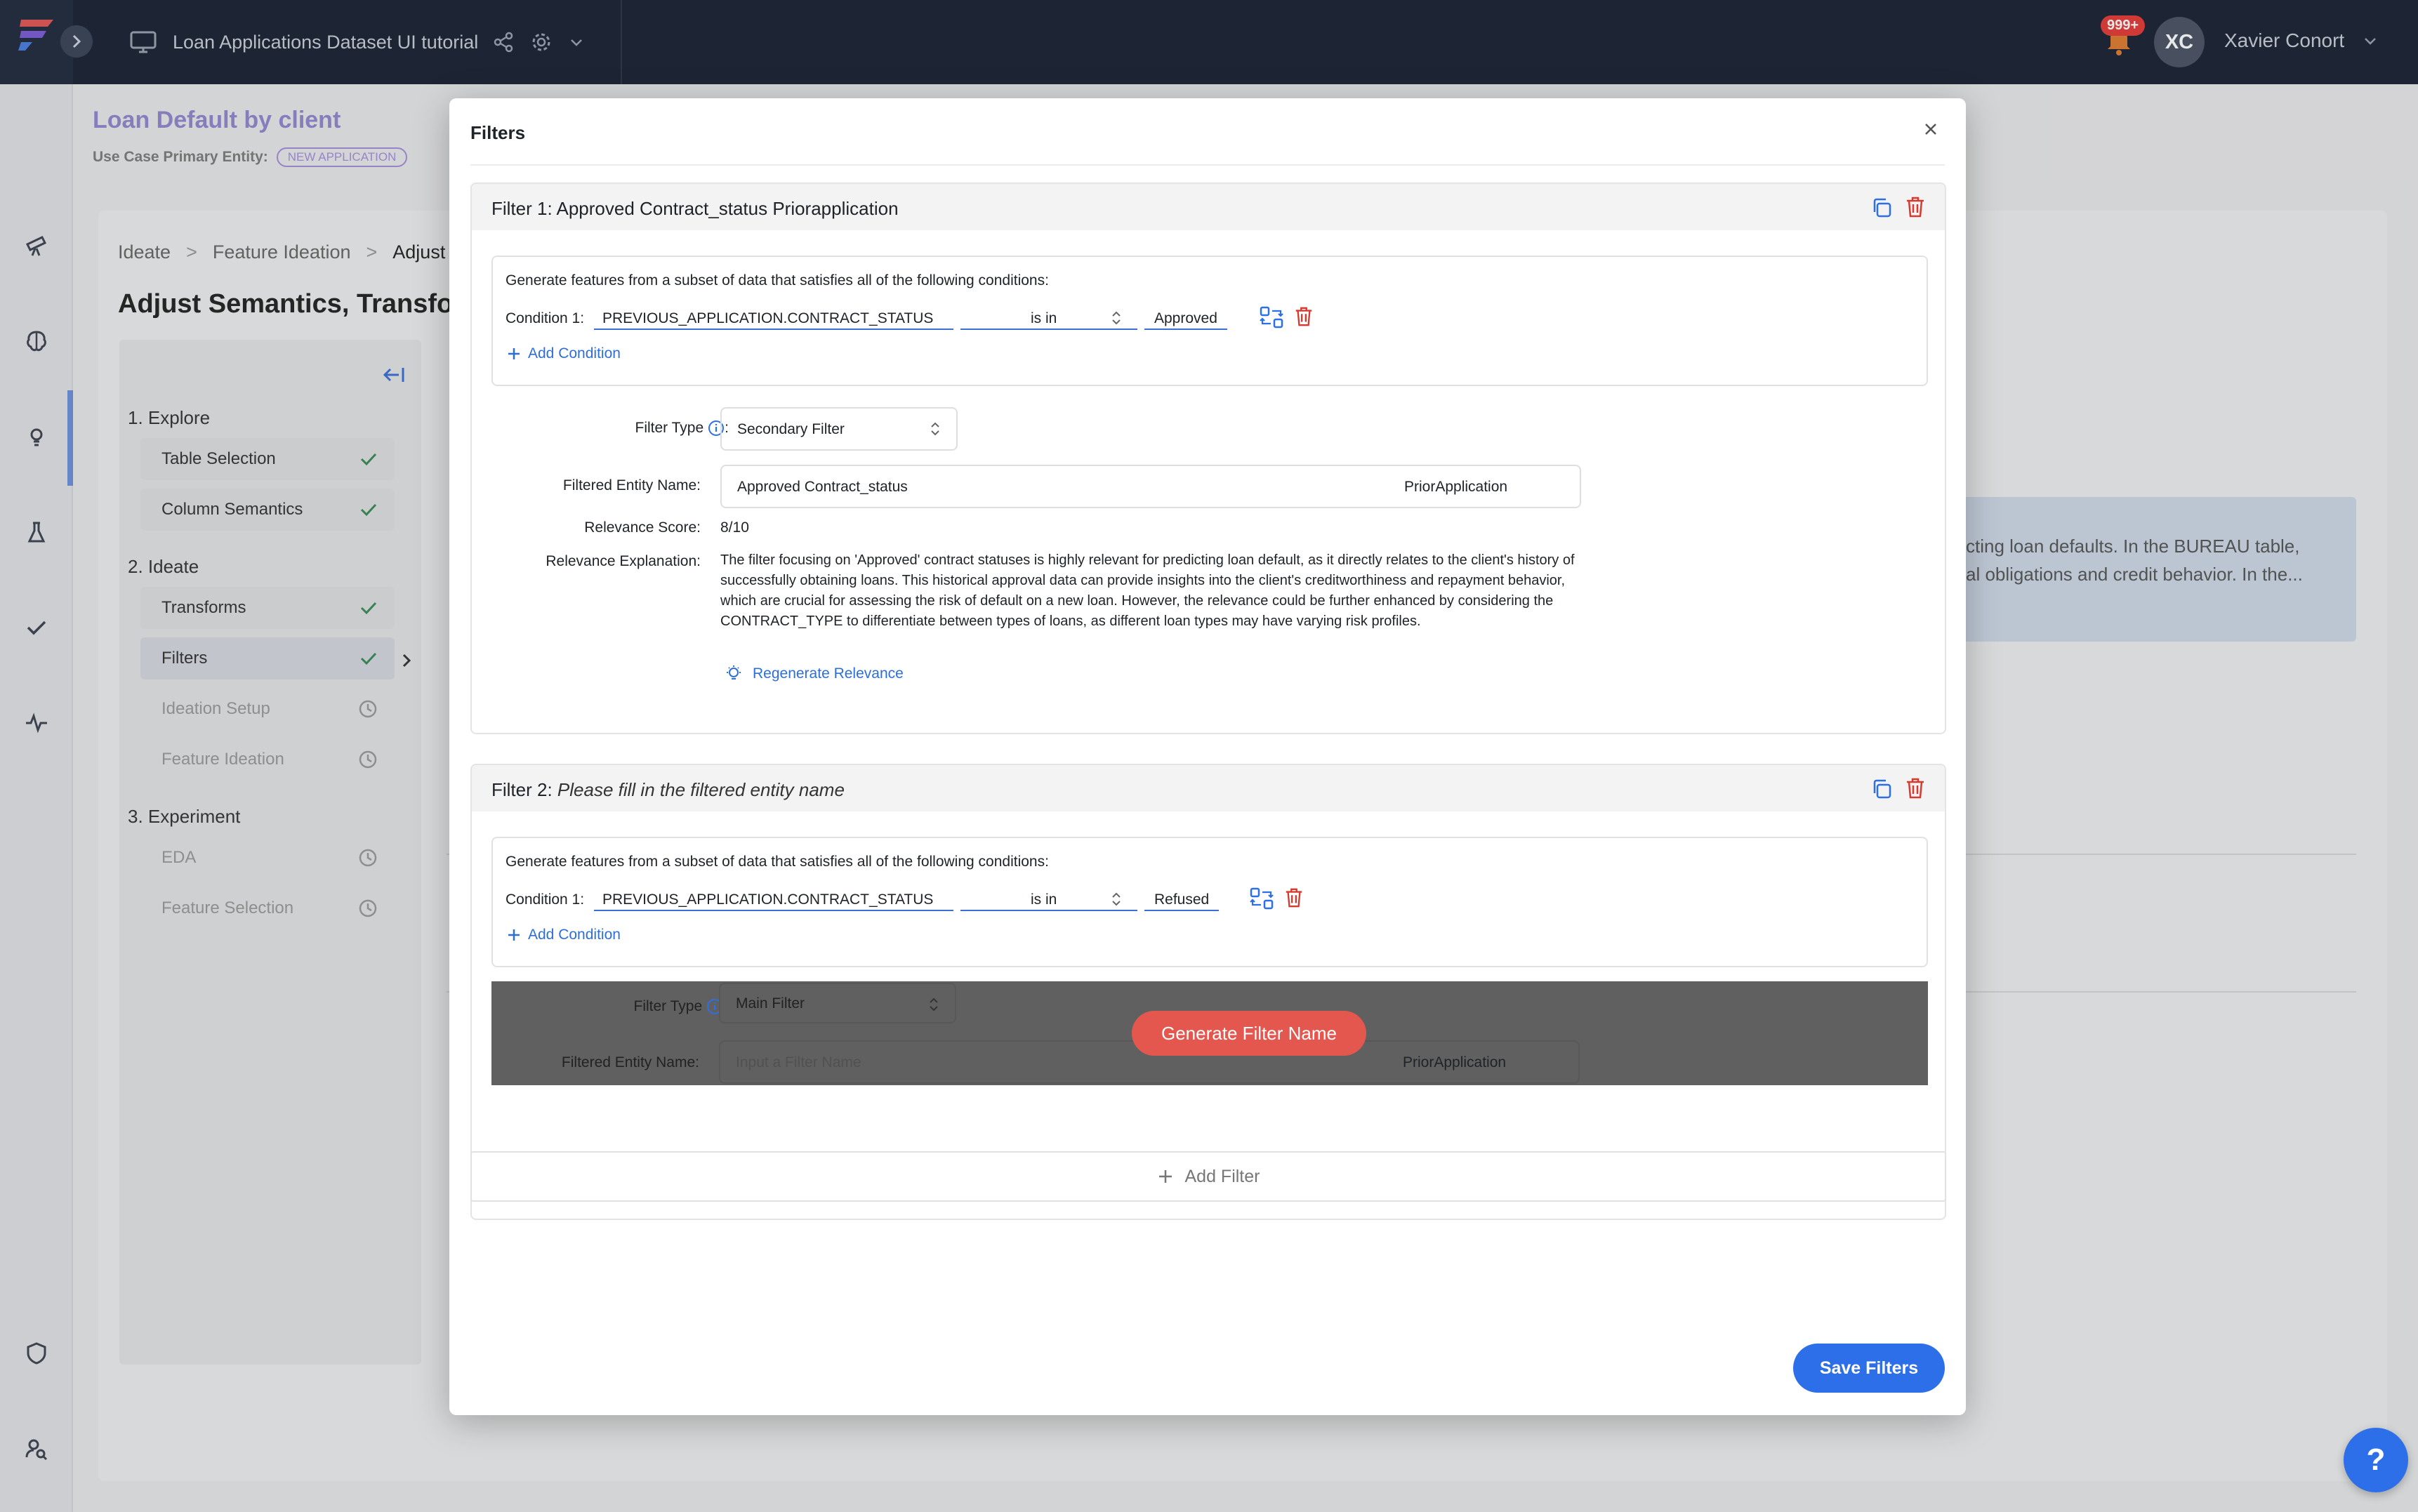  What do you see at coordinates (1182, 897) in the screenshot?
I see `condition-value-input: Refused` at bounding box center [1182, 897].